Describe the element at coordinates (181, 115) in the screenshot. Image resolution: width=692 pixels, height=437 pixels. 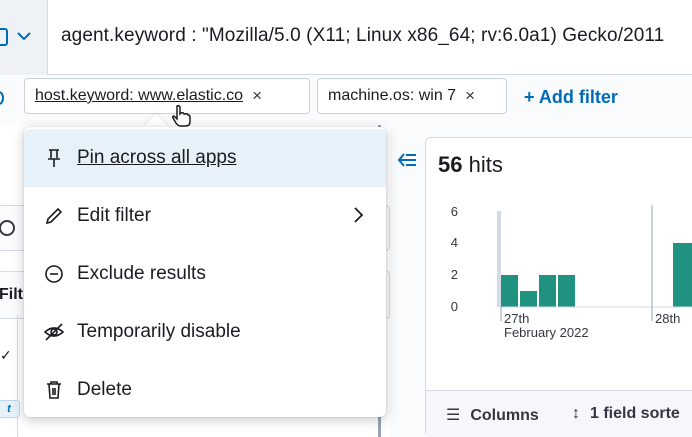
I see `hand-cursor-icon` at that location.